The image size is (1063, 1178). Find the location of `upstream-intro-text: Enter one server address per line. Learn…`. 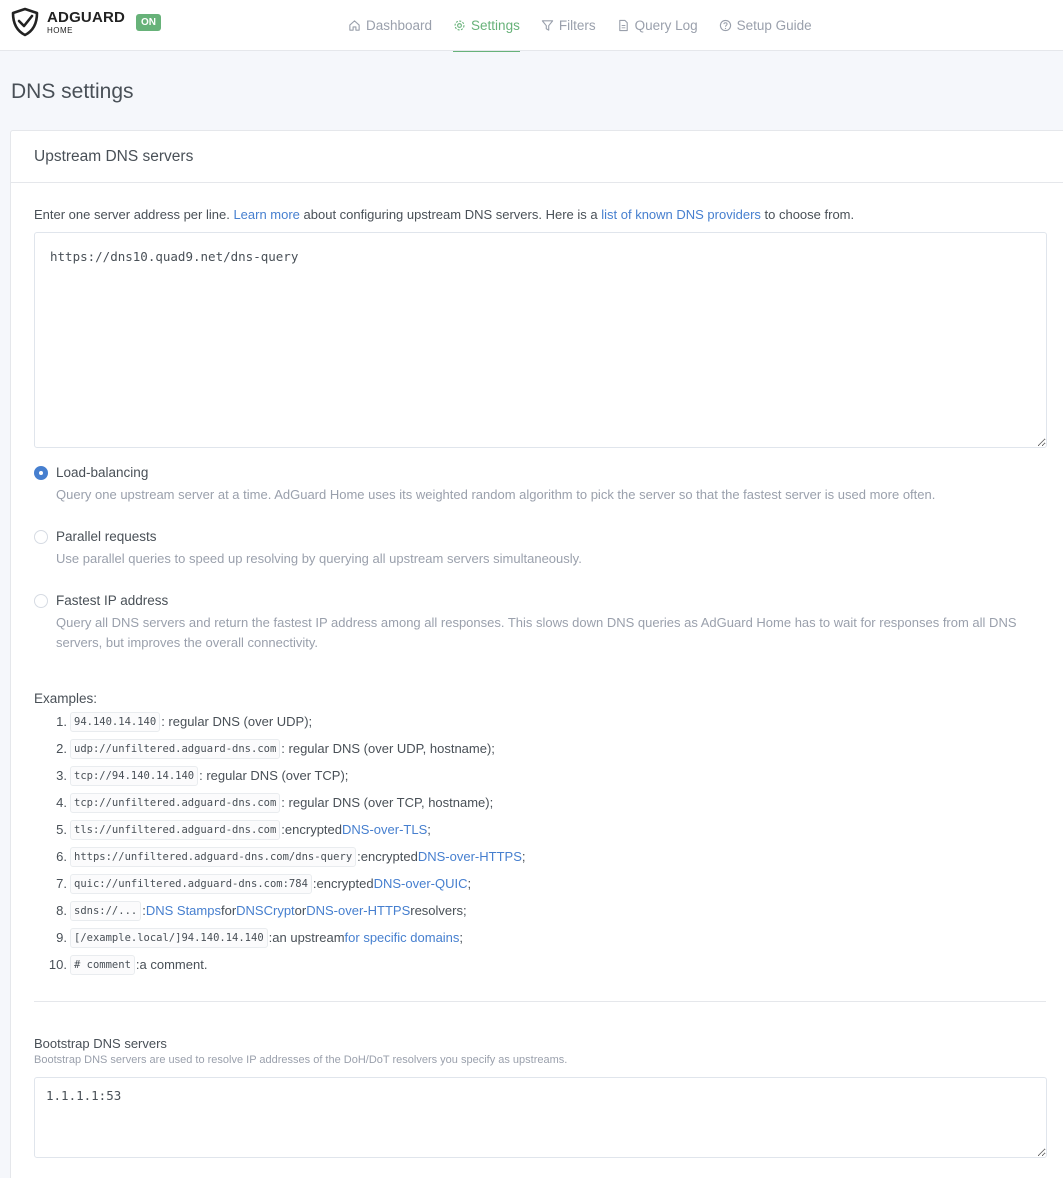

upstream-intro-text: Enter one server address per line. Learn… is located at coordinates (444, 214).